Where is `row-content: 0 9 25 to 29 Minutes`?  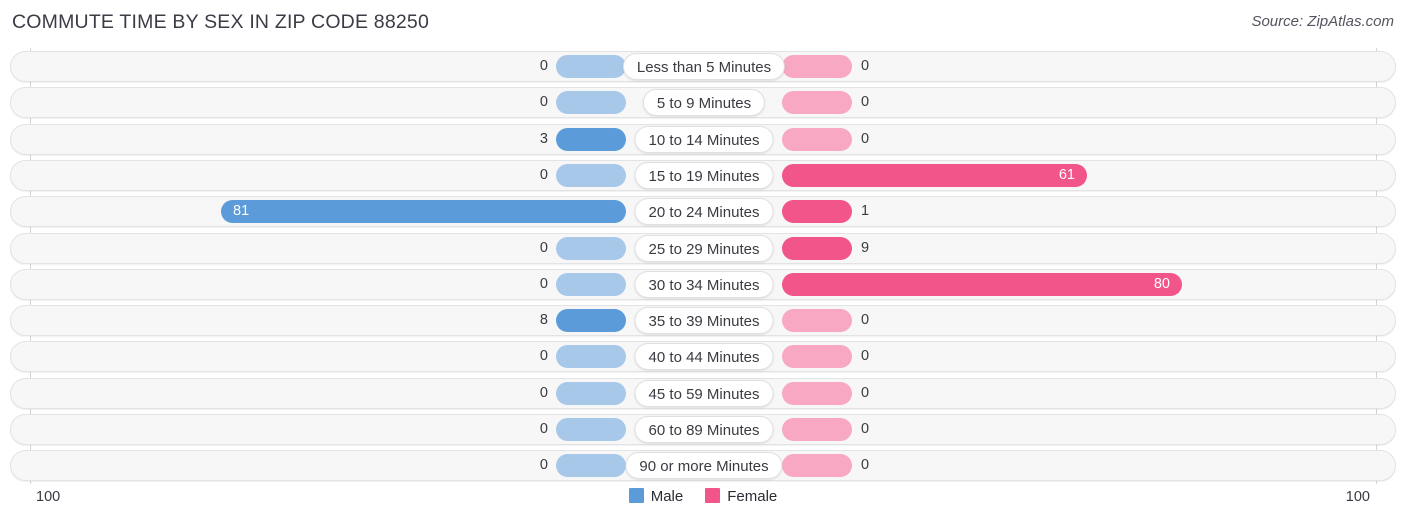
row-content: 0 9 25 to 29 Minutes is located at coordinates (703, 248).